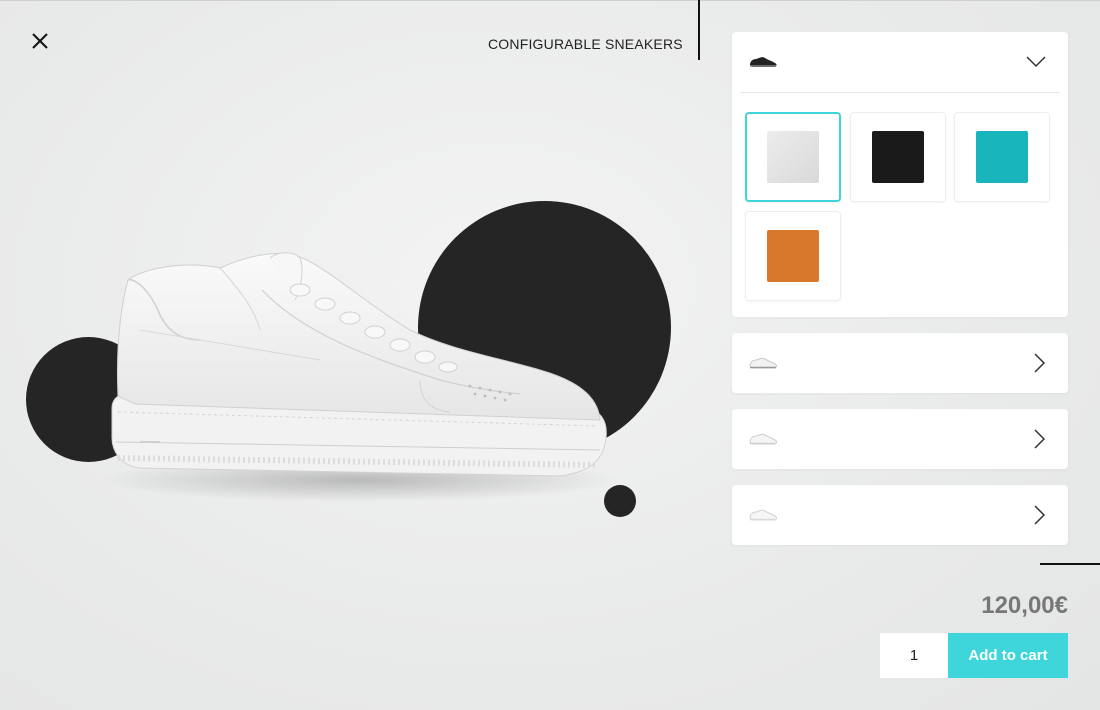 This screenshot has height=710, width=1100. Describe the element at coordinates (900, 92) in the screenshot. I see `divider` at that location.